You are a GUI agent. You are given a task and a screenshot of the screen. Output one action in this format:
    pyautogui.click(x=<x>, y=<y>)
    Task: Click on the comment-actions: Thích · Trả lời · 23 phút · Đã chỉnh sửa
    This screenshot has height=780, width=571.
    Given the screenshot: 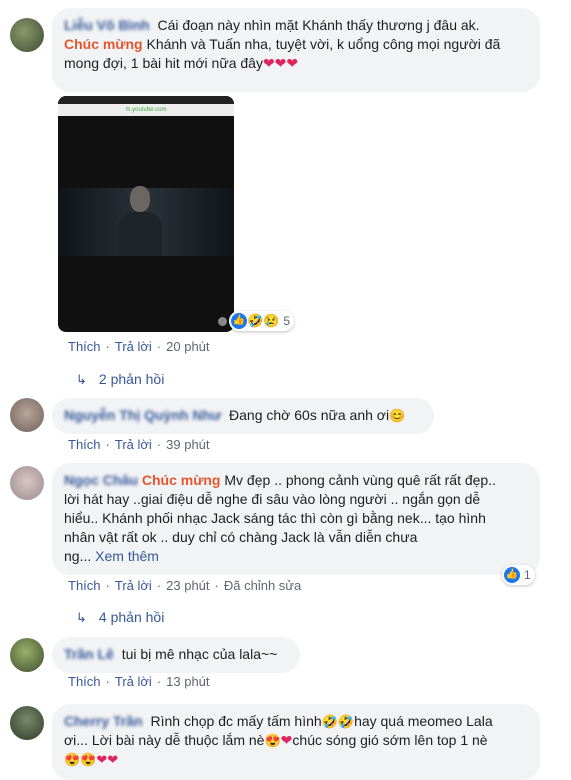 What is the action you would take?
    pyautogui.click(x=185, y=585)
    